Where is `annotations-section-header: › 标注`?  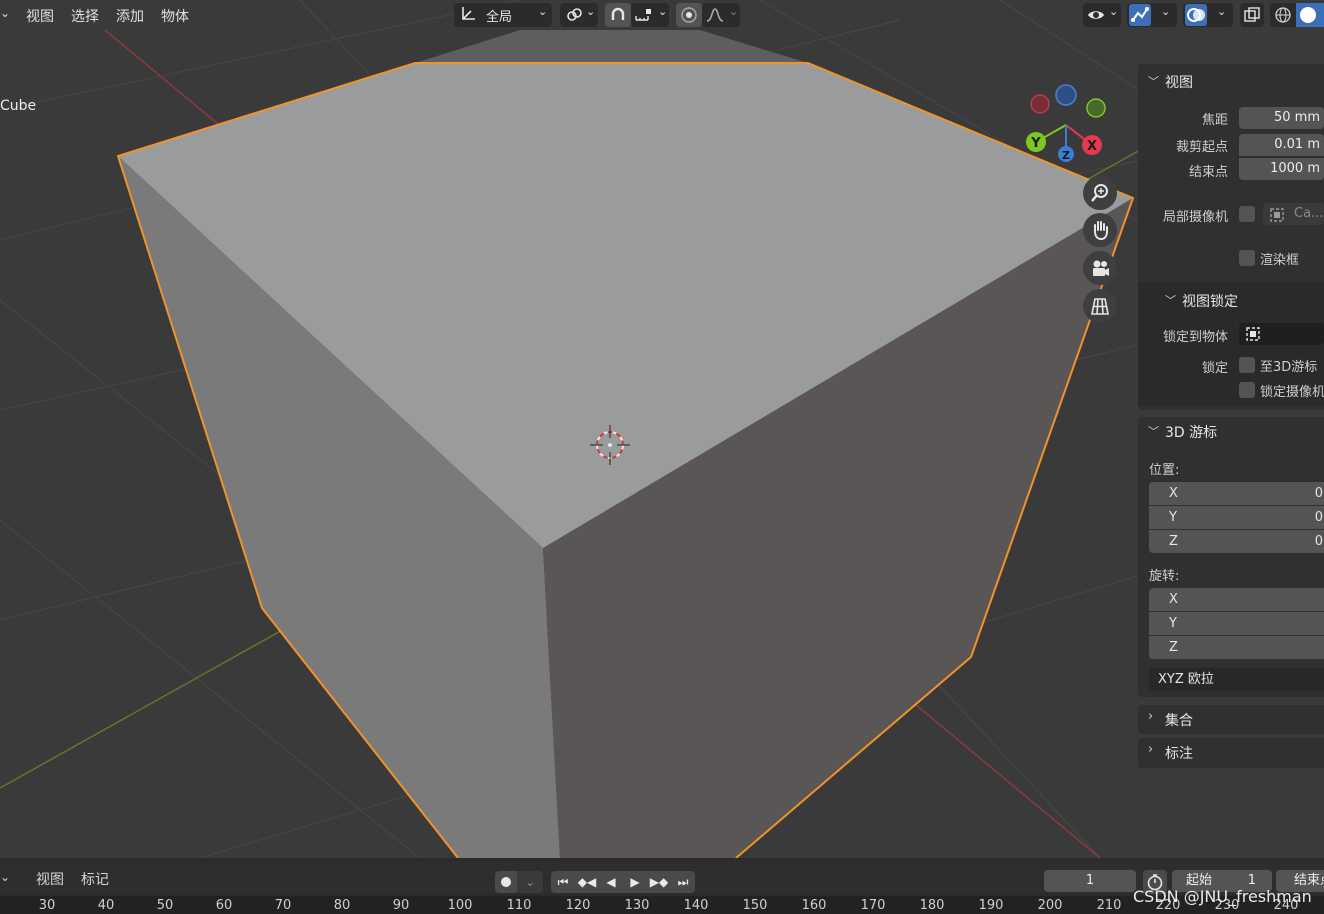 annotations-section-header: › 标注 is located at coordinates (1231, 752).